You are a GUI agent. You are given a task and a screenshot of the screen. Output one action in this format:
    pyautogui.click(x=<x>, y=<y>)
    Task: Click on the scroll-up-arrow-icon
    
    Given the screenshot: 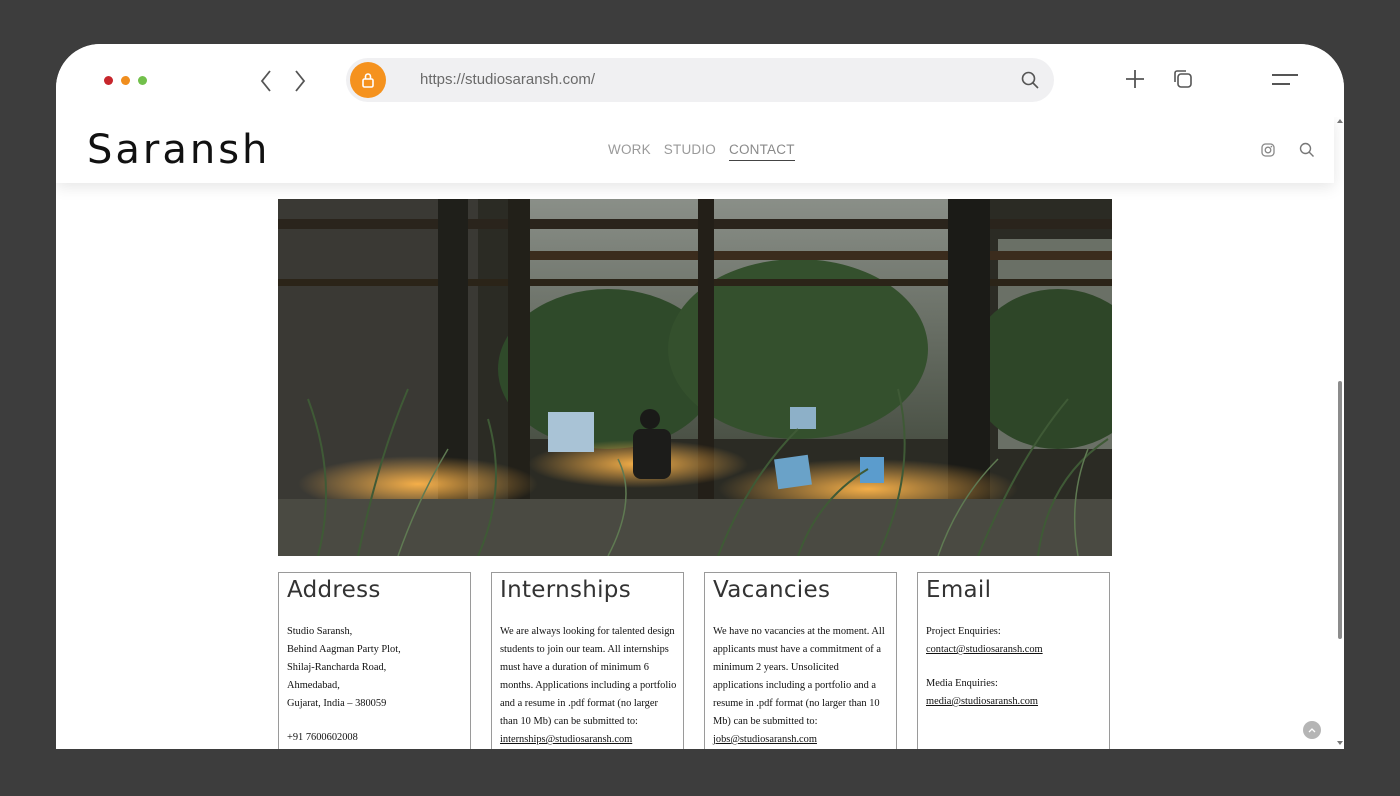 What is the action you would take?
    pyautogui.click(x=1340, y=121)
    